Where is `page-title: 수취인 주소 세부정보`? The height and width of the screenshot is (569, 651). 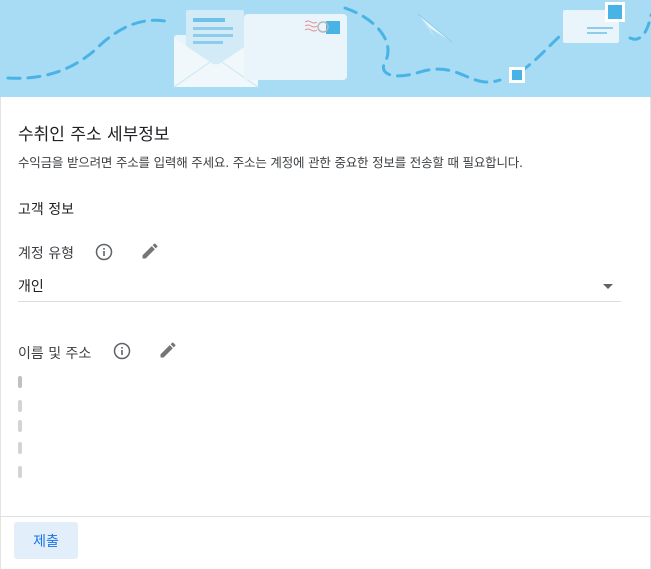 page-title: 수취인 주소 세부정보 is located at coordinates (94, 135).